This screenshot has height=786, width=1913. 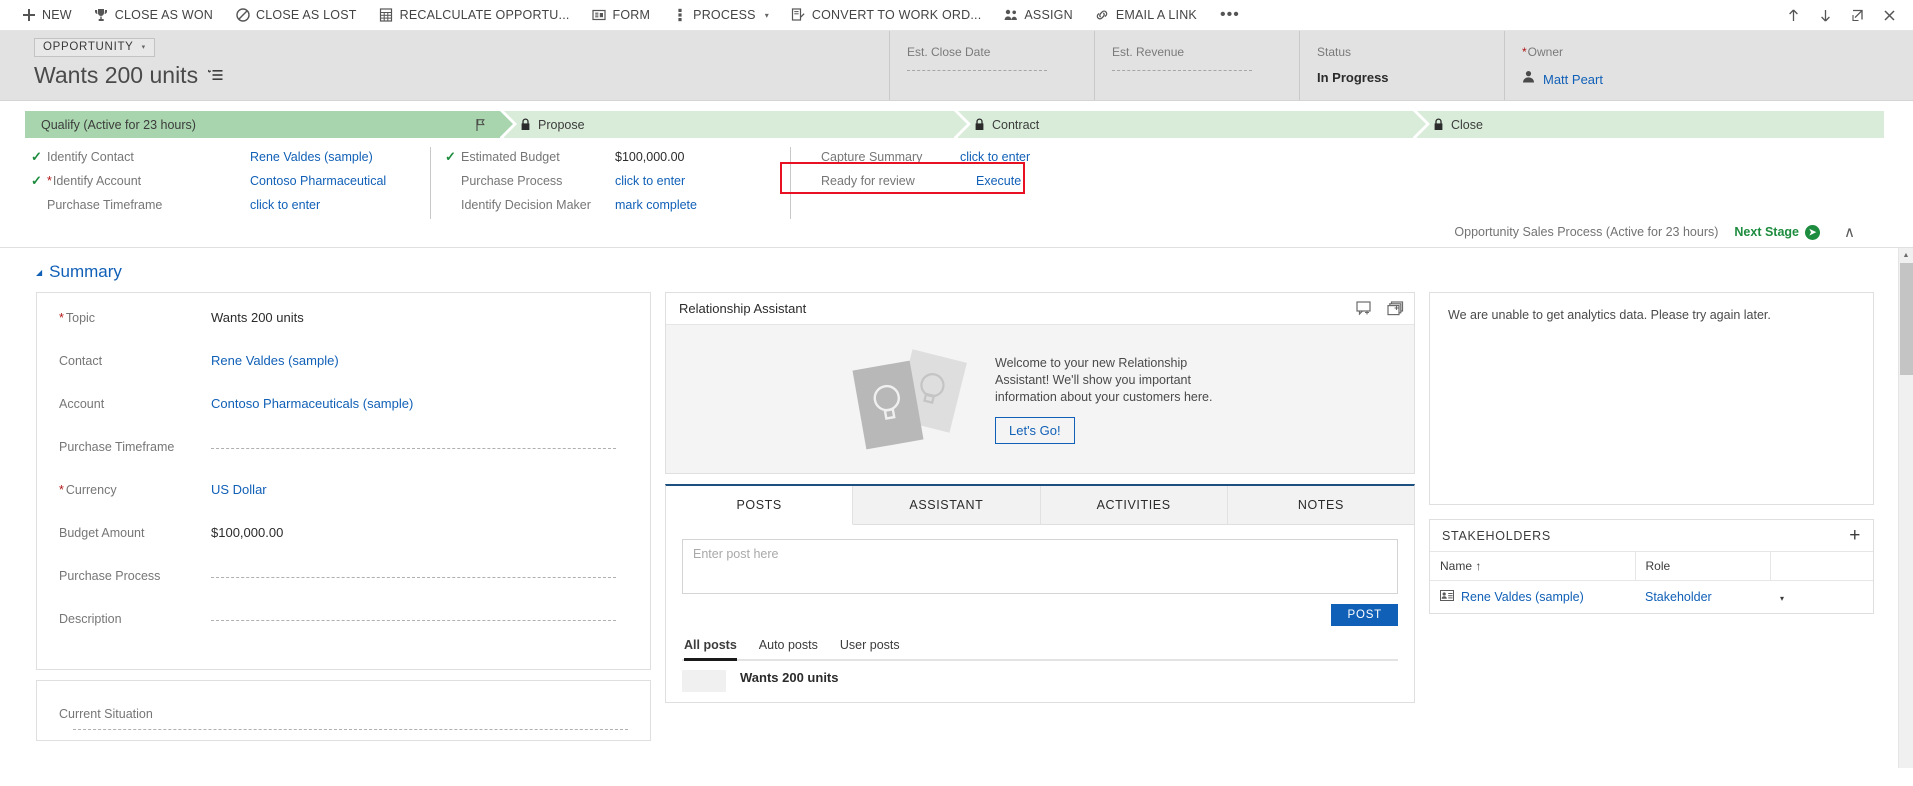 What do you see at coordinates (1857, 15) in the screenshot?
I see `popout-icon` at bounding box center [1857, 15].